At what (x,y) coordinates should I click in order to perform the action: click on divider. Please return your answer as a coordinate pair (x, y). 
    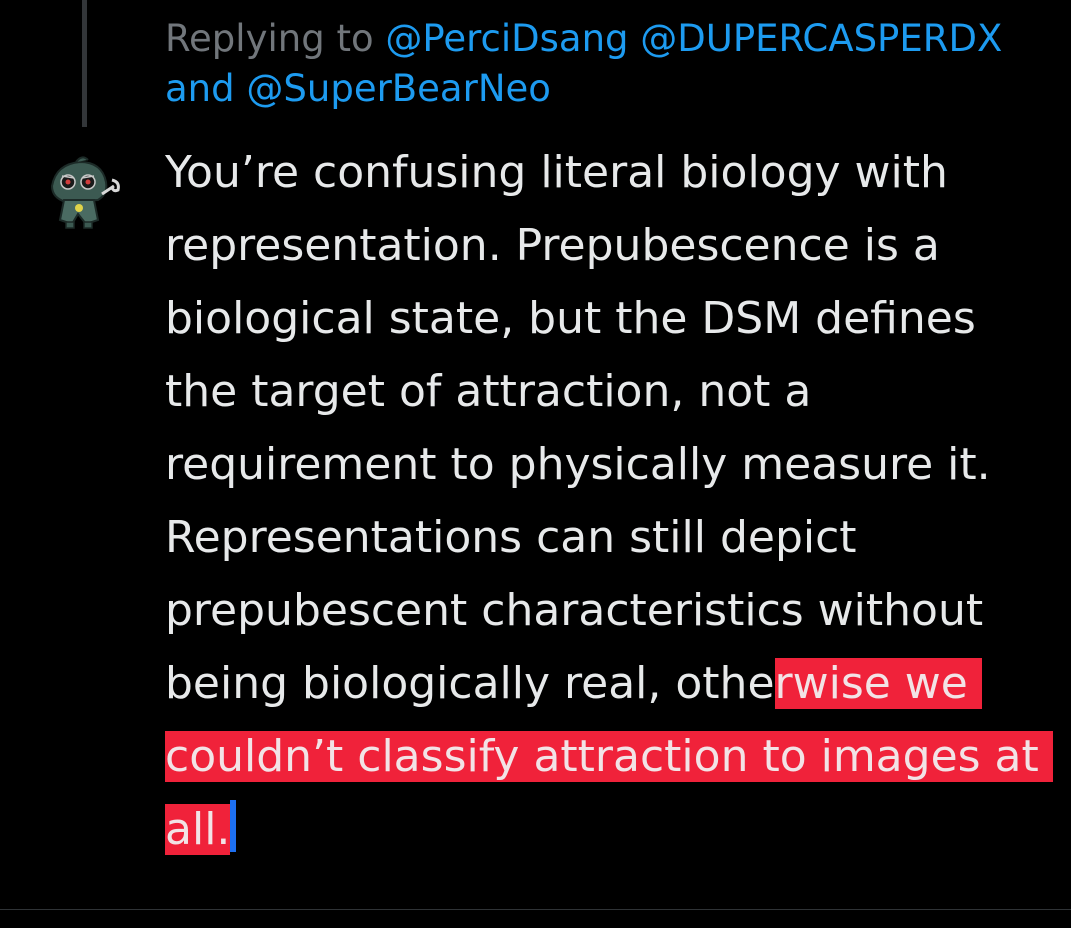
    Looking at the image, I should click on (535, 909).